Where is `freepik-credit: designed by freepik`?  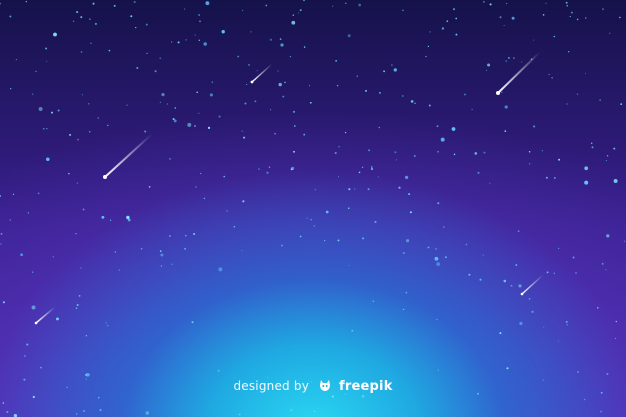
freepik-credit: designed by freepik is located at coordinates (313, 387).